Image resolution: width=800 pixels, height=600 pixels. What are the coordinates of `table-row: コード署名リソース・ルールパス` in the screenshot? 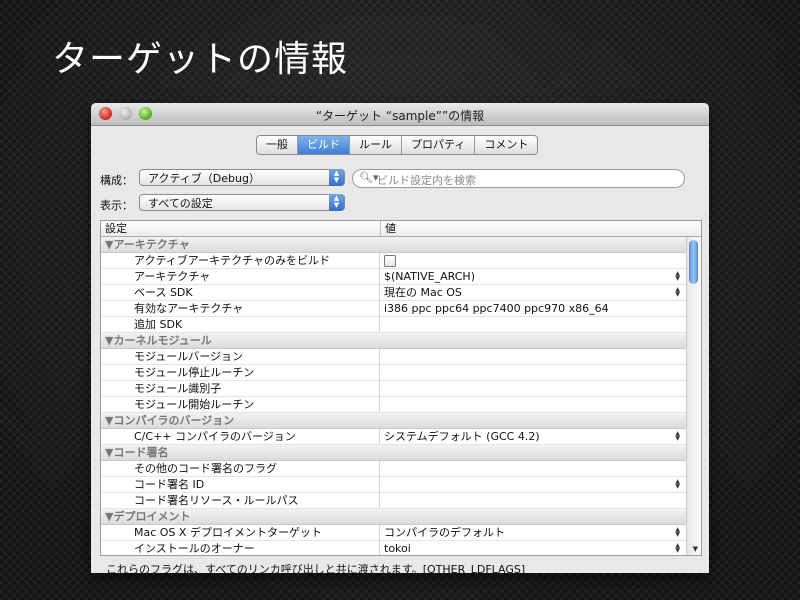 It's located at (393, 501).